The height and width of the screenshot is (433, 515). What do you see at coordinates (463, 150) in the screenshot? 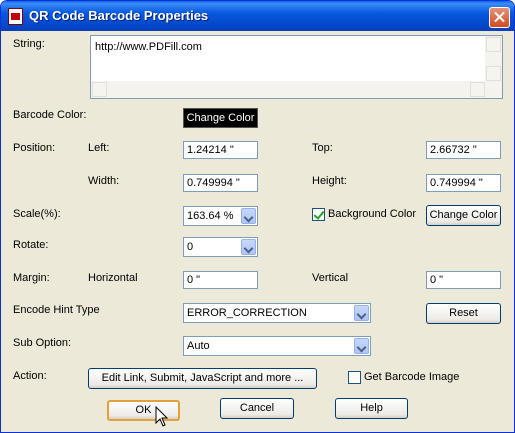
I see `top-input: 2.66732 "` at bounding box center [463, 150].